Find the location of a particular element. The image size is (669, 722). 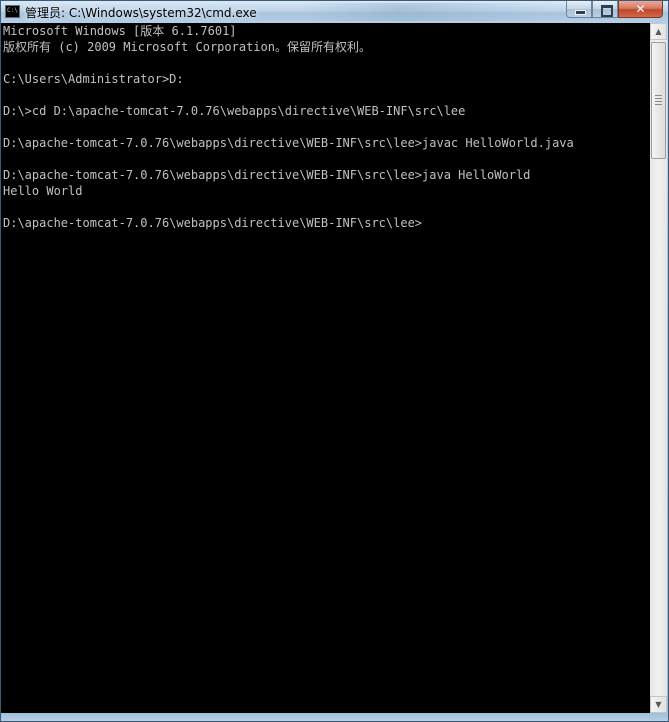

console-line: C:\Users\Administrator>D: is located at coordinates (93, 79).